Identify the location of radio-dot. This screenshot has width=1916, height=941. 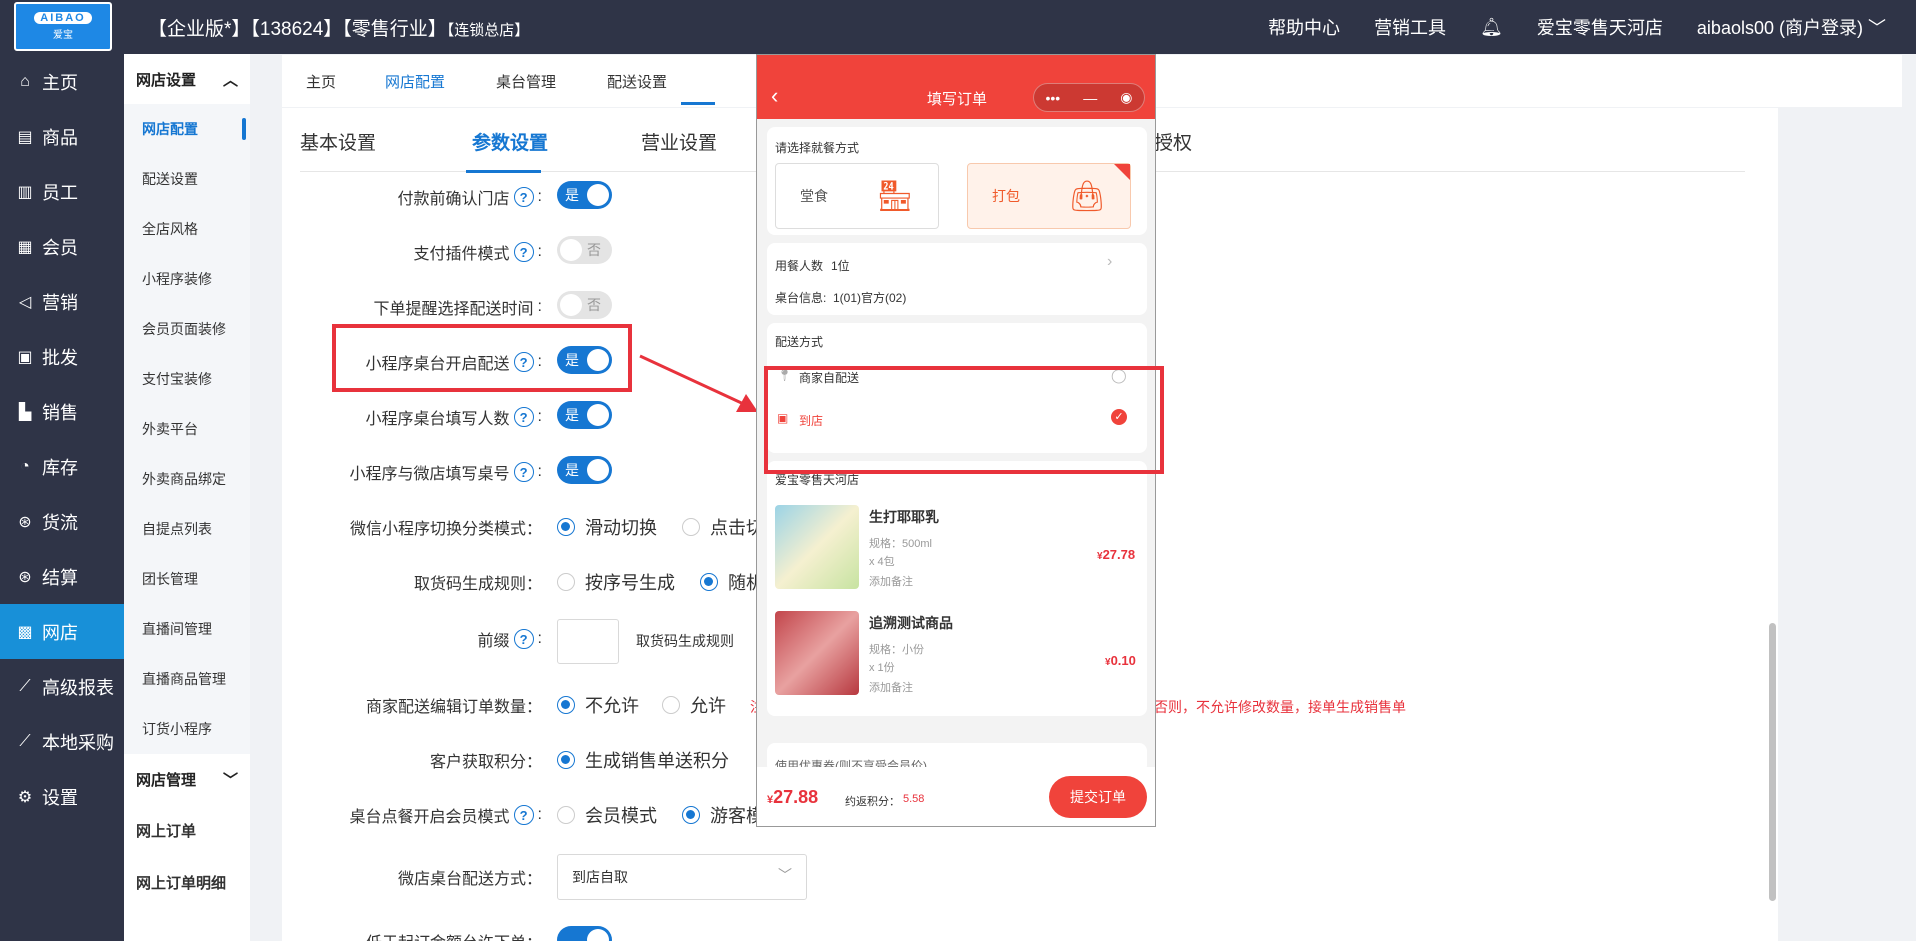
(709, 582).